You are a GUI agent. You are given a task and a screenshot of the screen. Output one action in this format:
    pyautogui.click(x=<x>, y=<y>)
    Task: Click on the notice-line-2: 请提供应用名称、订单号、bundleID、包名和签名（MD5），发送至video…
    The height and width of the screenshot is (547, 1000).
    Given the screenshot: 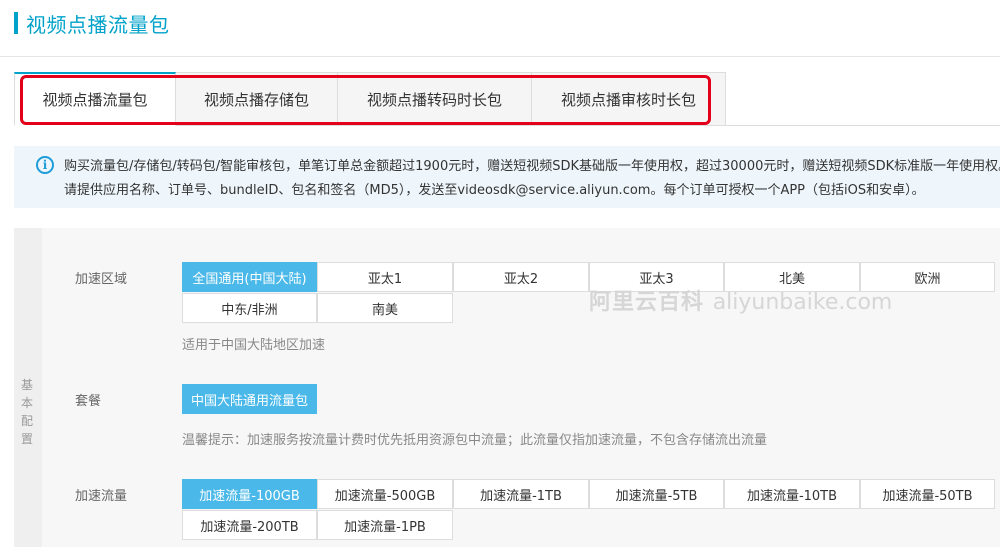 What is the action you would take?
    pyautogui.click(x=494, y=190)
    